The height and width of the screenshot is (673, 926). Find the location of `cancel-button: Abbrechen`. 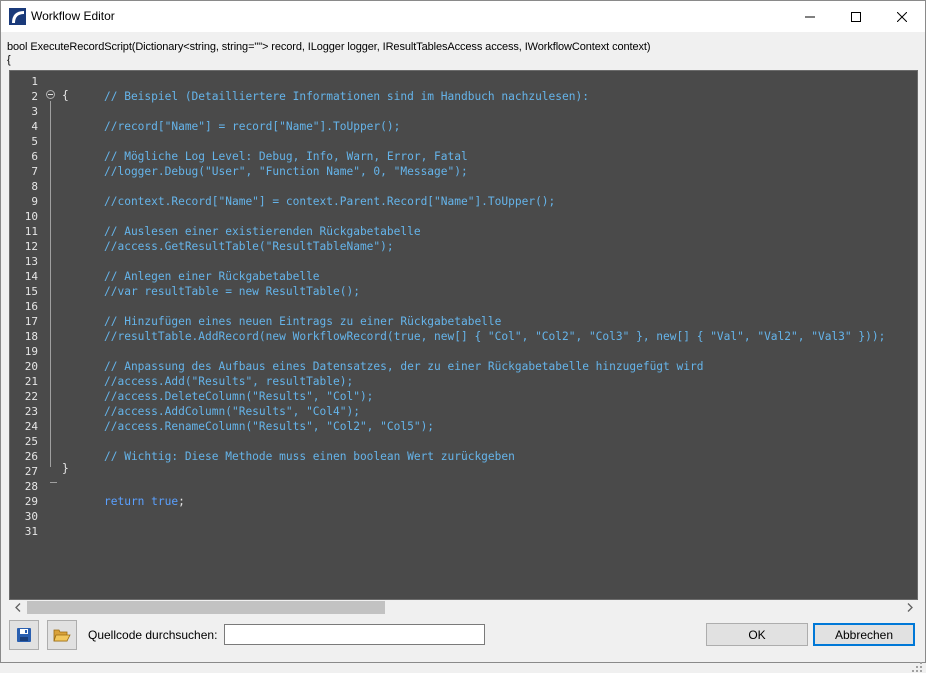

cancel-button: Abbrechen is located at coordinates (864, 634).